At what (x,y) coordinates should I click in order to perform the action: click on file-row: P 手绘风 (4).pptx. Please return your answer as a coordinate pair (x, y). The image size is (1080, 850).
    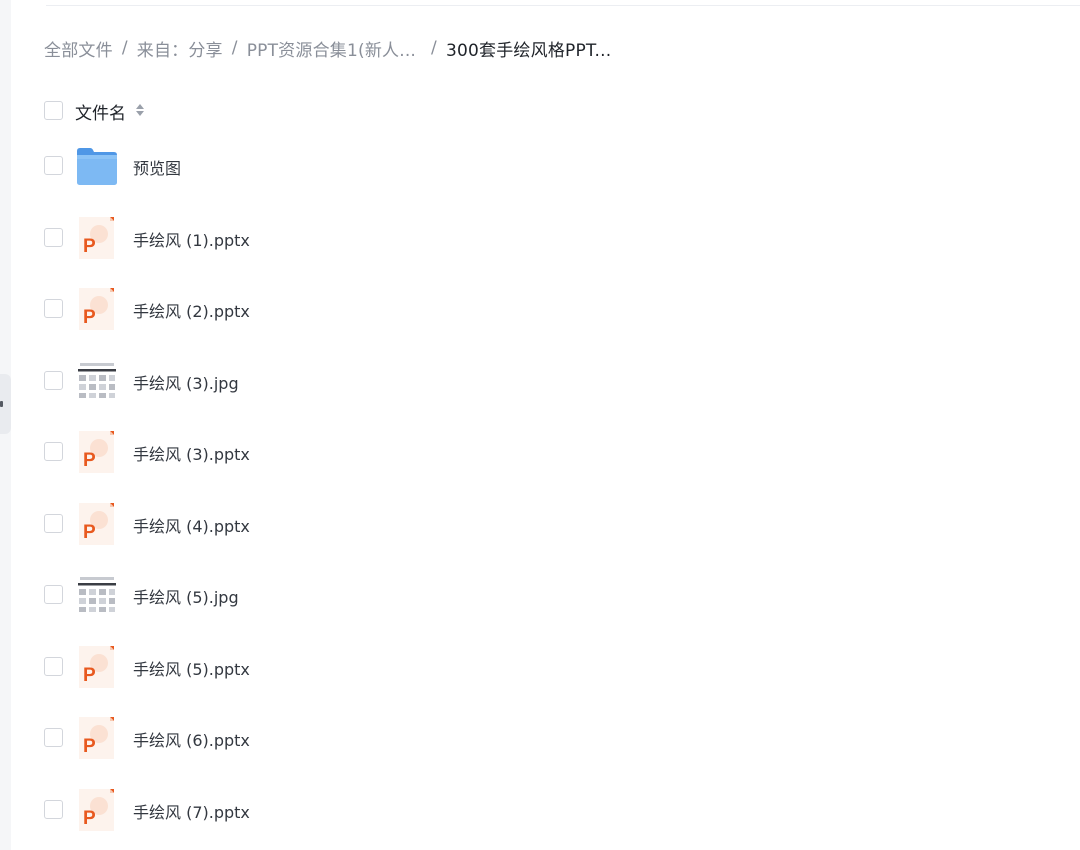
    Looking at the image, I should click on (540, 524).